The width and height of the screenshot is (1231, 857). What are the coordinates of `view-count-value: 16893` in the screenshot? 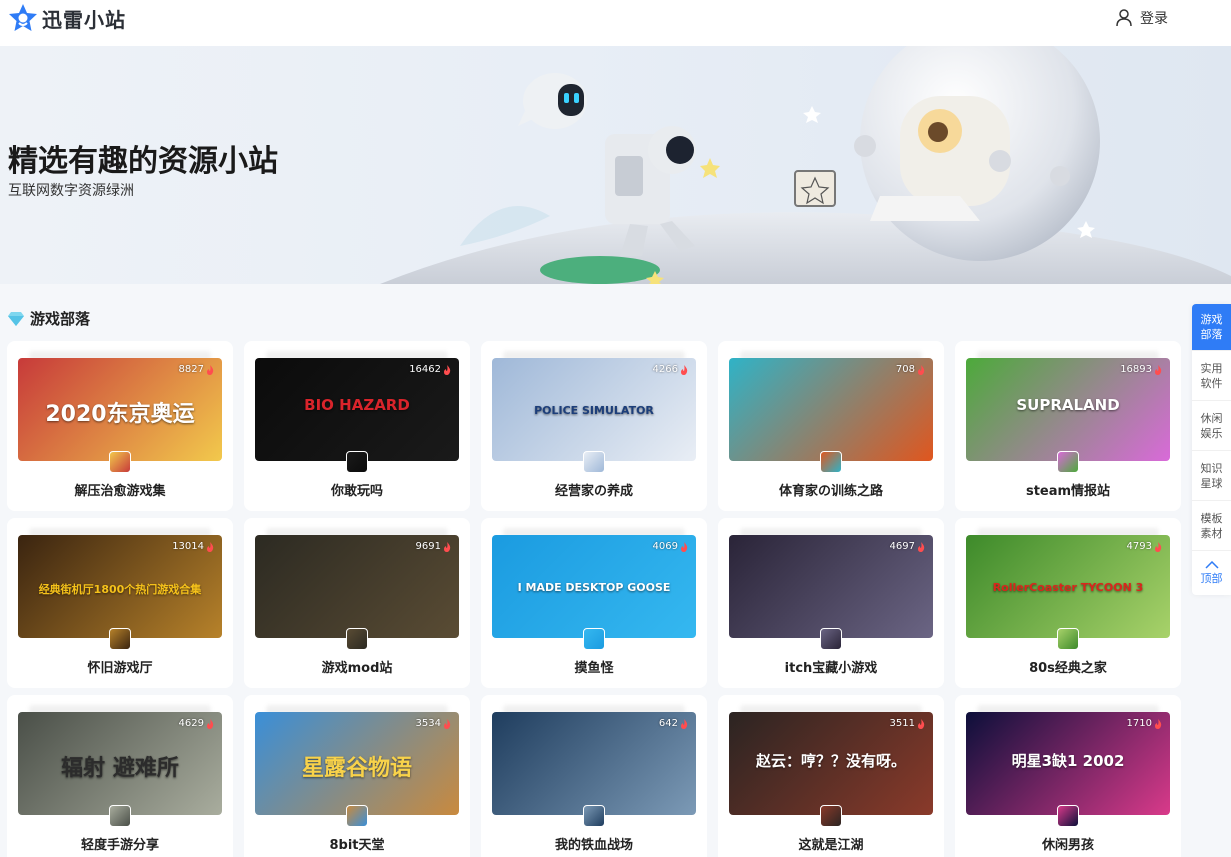 It's located at (1136, 369).